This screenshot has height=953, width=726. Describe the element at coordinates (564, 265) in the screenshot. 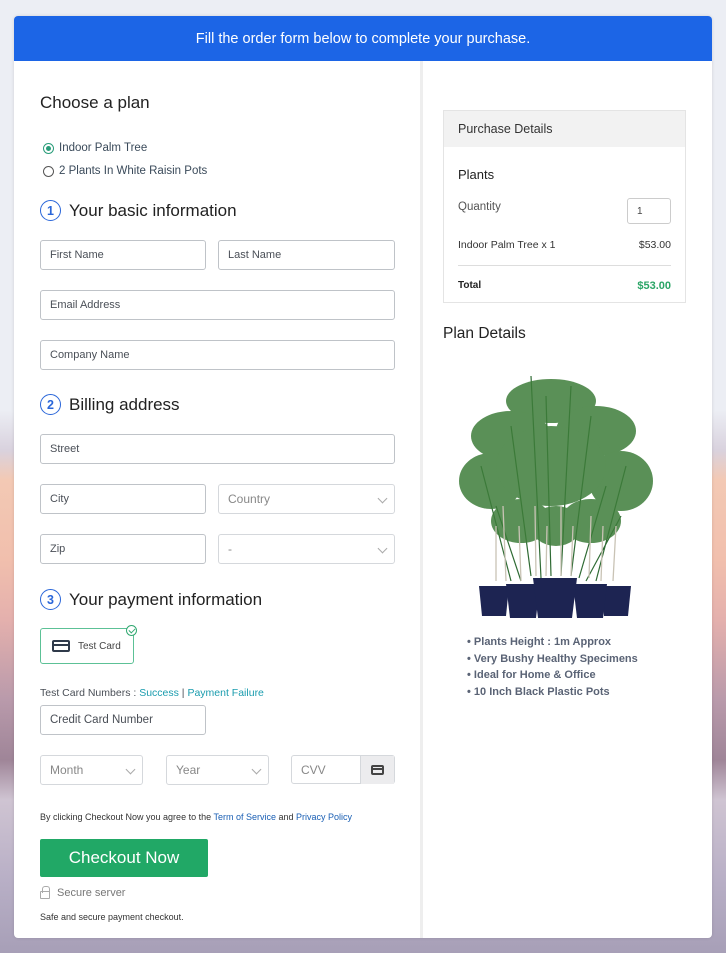

I see `divider` at that location.